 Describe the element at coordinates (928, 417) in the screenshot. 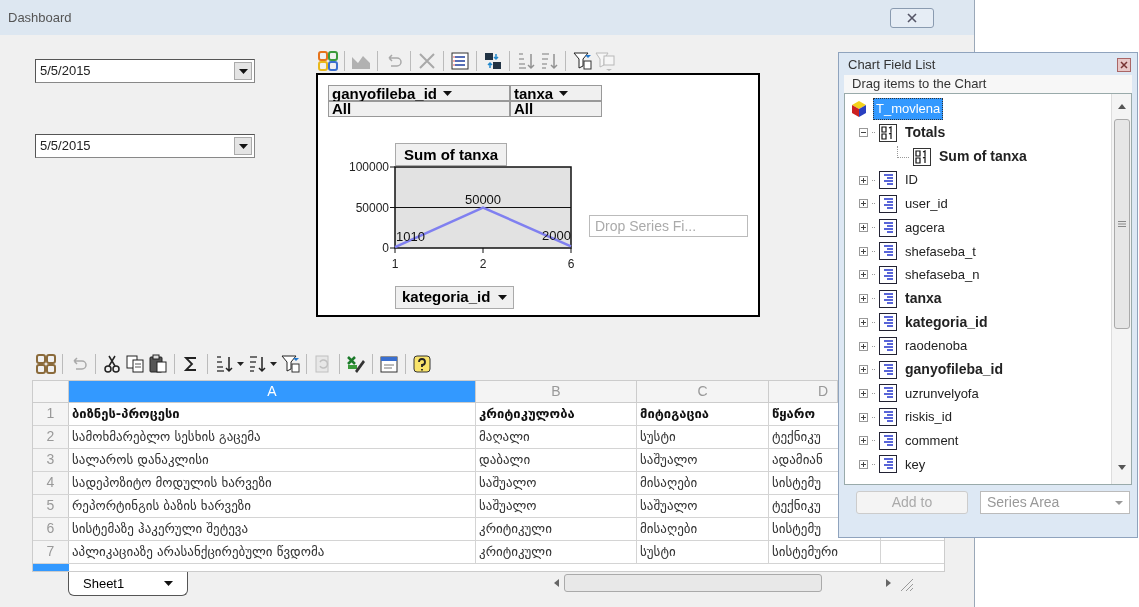

I see `tree-item: riskis_id` at that location.